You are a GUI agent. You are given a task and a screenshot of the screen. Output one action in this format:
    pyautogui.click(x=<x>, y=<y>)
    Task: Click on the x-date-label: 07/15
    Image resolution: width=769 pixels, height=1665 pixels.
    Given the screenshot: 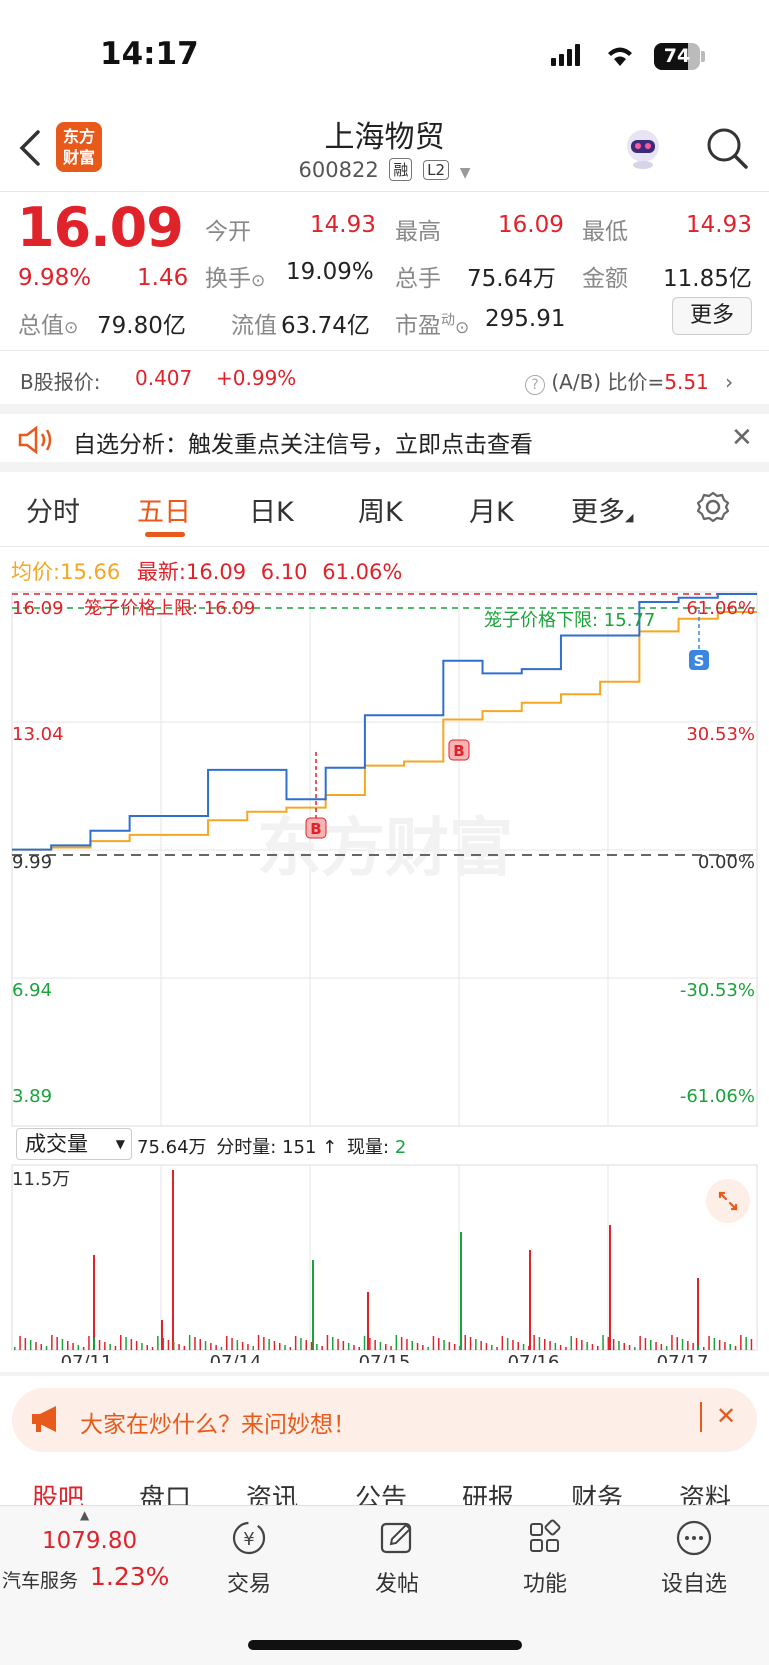 What is the action you would take?
    pyautogui.click(x=385, y=1357)
    